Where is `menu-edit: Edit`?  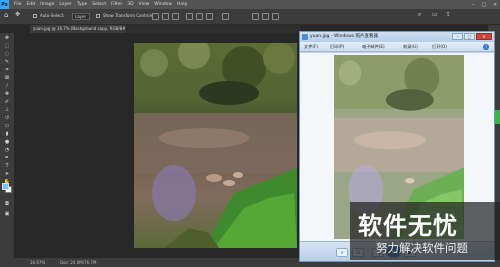
menu-edit: Edit is located at coordinates (31, 4).